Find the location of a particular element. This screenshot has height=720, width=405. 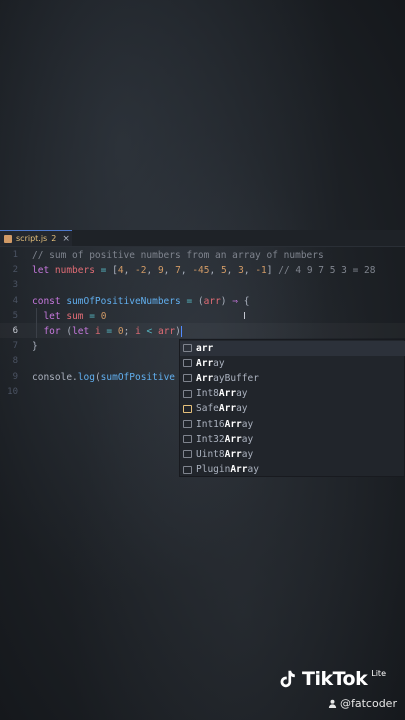

suggestion-item: SafeArray is located at coordinates (292, 408).